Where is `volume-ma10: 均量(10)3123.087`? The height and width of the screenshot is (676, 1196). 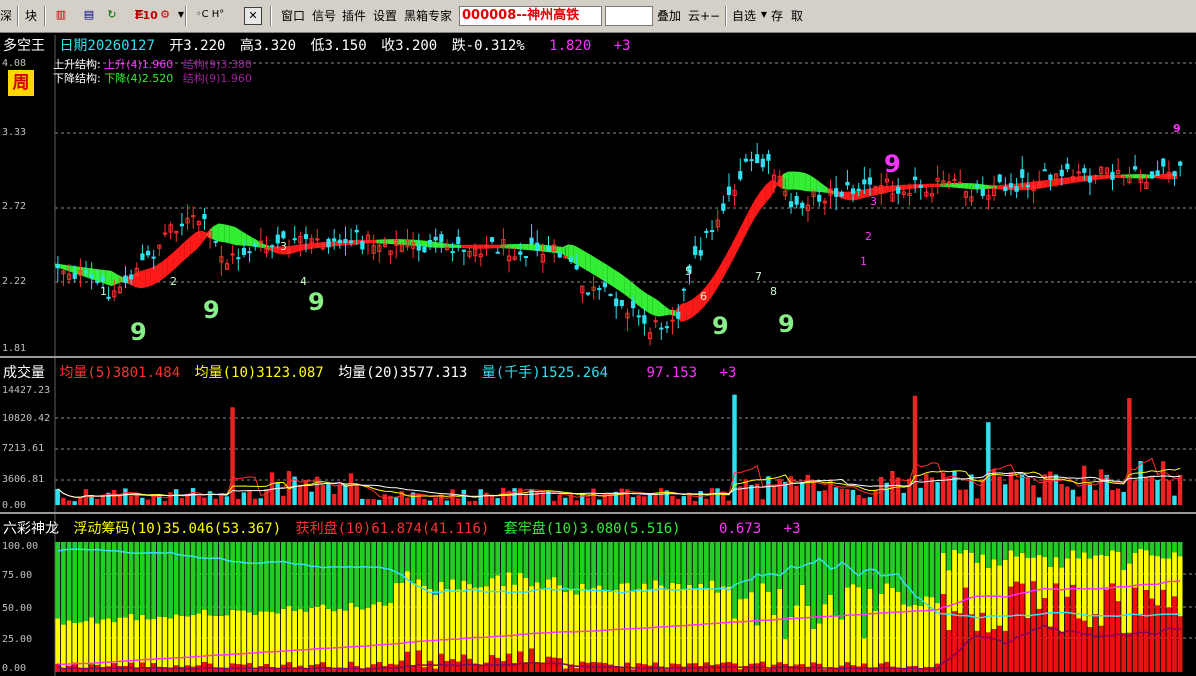 volume-ma10: 均量(10)3123.087 is located at coordinates (259, 373).